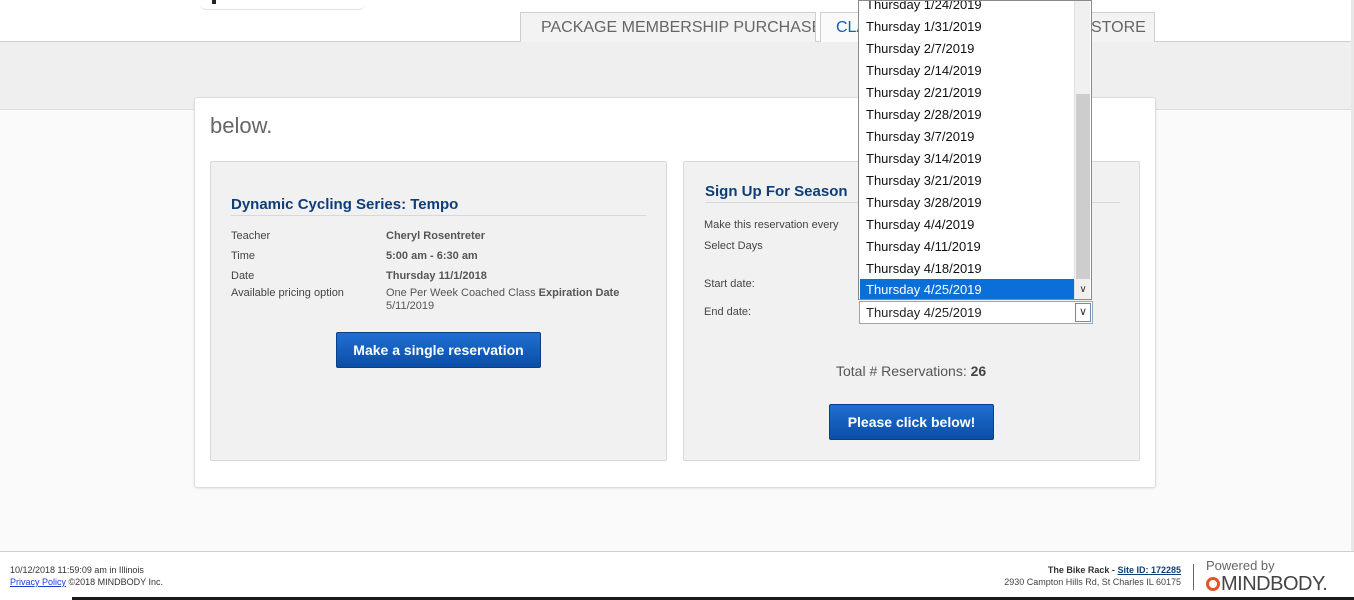  What do you see at coordinates (924, 312) in the screenshot?
I see `end-date-value: Thursday 4/25/2019` at bounding box center [924, 312].